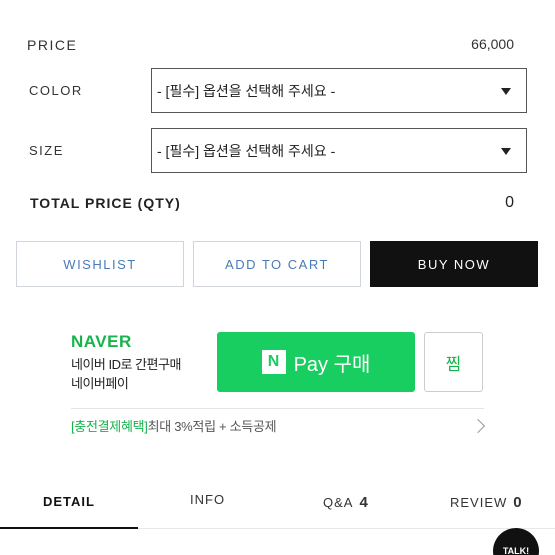 This screenshot has height=555, width=555. What do you see at coordinates (339, 150) in the screenshot?
I see `size-select: - [필수] 옵션을 선택해 주세요 -` at bounding box center [339, 150].